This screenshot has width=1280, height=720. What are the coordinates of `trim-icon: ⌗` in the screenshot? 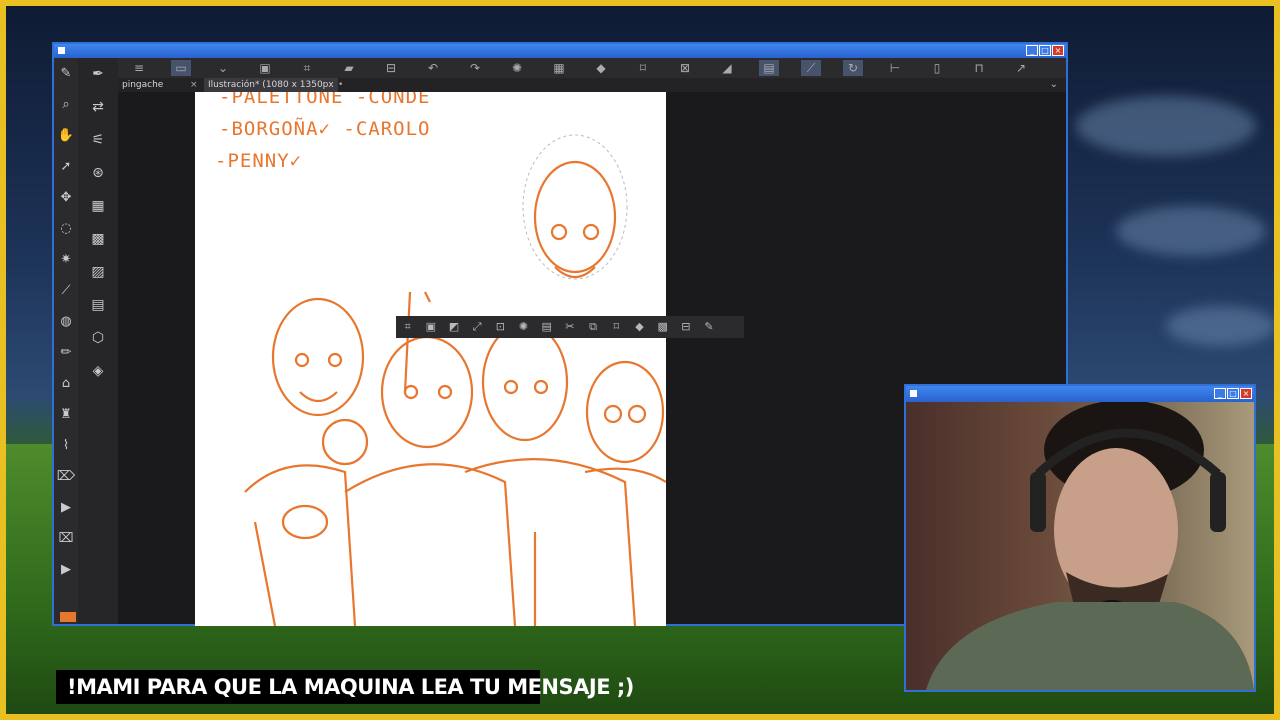 It's located at (307, 68).